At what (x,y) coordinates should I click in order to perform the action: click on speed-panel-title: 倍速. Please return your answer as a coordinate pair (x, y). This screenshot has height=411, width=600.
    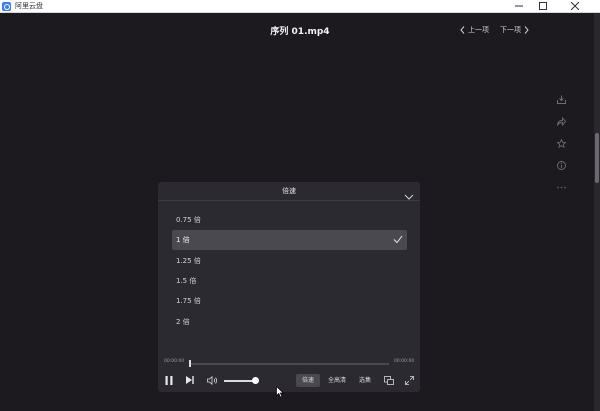
    Looking at the image, I should click on (289, 191).